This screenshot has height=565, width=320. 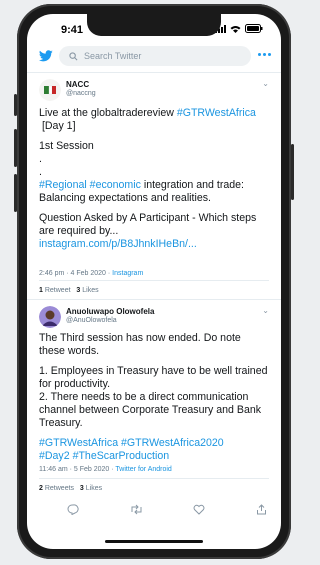 I want to click on home-indicator, so click(x=154, y=541).